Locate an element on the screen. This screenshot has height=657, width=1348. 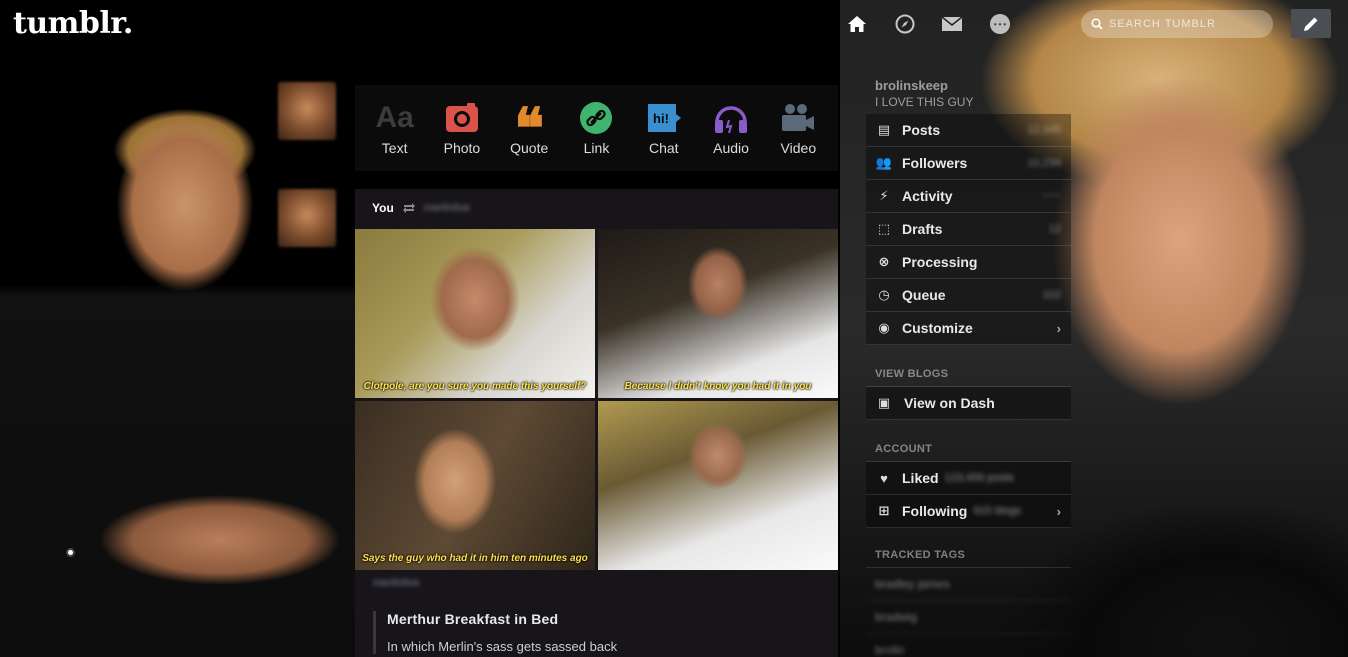
photoset-image-2: Because I didn't know you had it in you is located at coordinates (718, 313).